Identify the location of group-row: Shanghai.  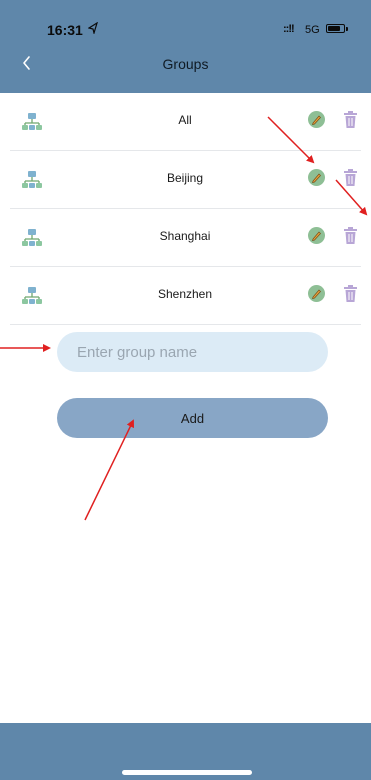
(185, 238).